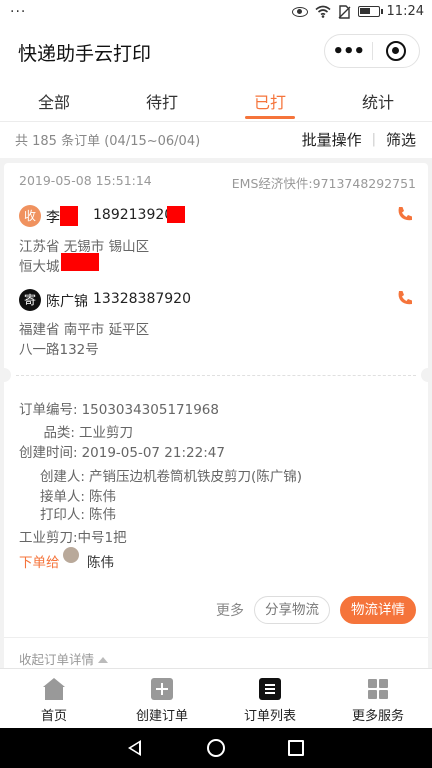 Image resolution: width=432 pixels, height=768 pixels. I want to click on sender-badge: 寄, so click(30, 300).